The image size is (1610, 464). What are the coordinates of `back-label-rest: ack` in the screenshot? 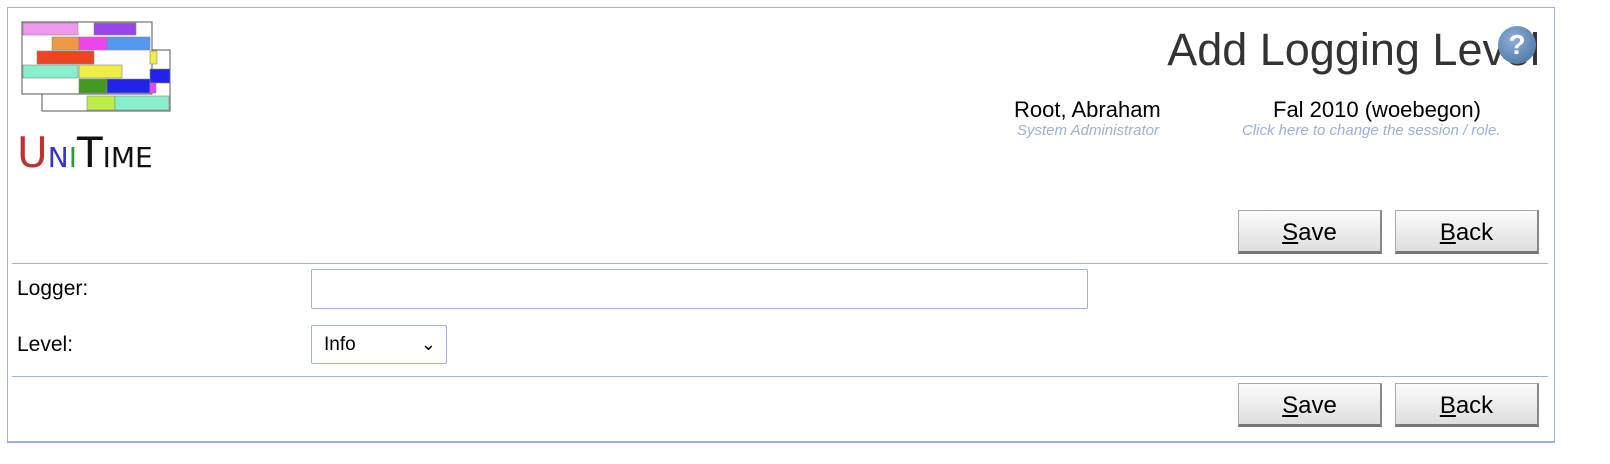 It's located at (1474, 232).